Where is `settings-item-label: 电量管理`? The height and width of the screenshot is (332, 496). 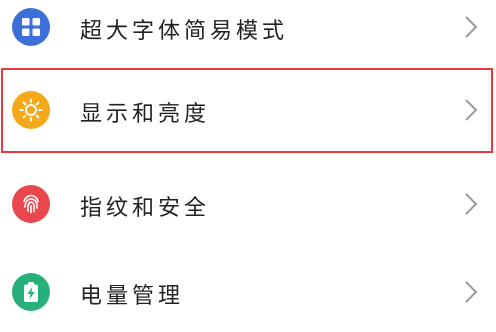
settings-item-label: 电量管理 is located at coordinates (132, 296).